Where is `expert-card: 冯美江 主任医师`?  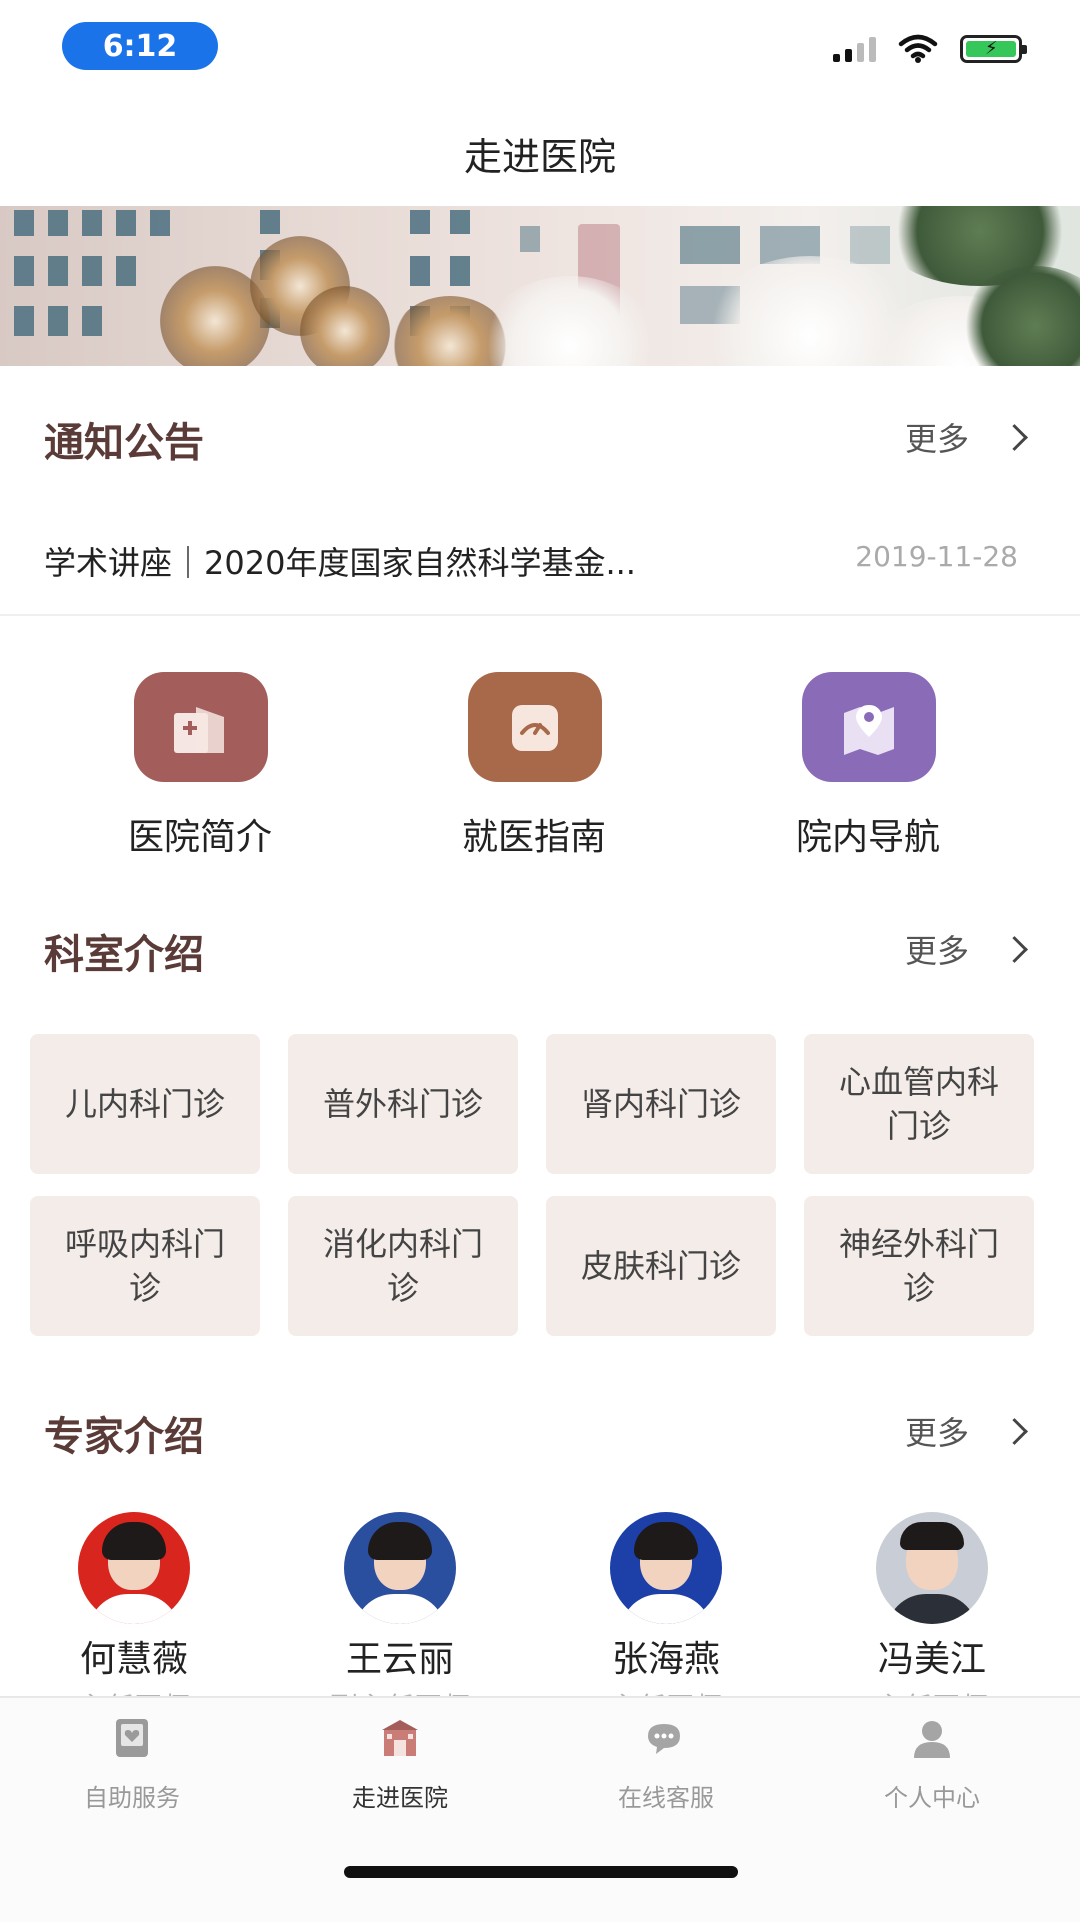 expert-card: 冯美江 主任医师 is located at coordinates (932, 1619).